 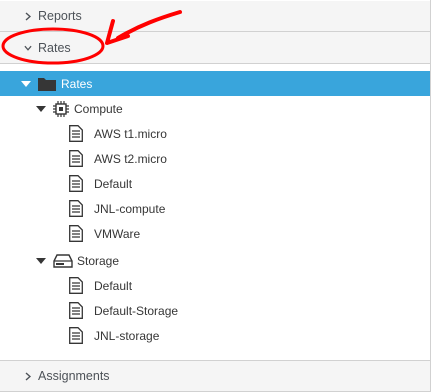 What do you see at coordinates (74, 376) in the screenshot?
I see `accordion-title-assignments: Assignments` at bounding box center [74, 376].